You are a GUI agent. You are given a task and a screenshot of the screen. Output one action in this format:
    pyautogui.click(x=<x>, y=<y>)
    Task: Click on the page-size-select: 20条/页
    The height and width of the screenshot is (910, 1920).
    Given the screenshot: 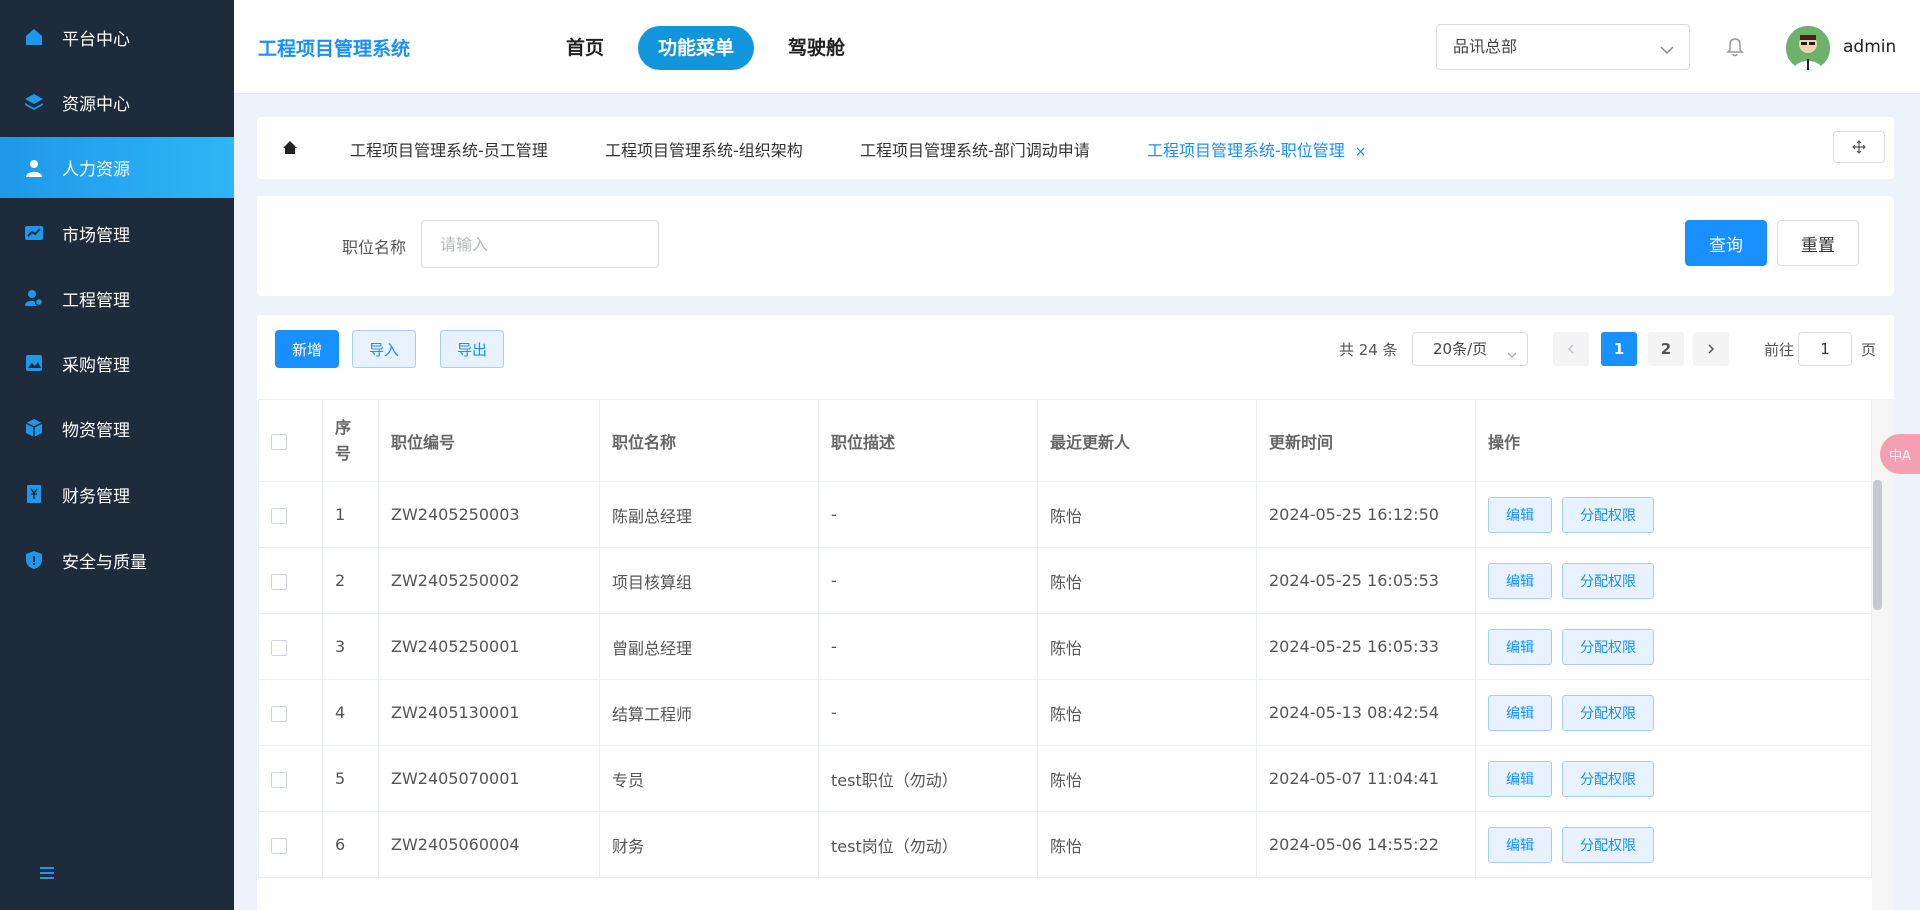 What is the action you would take?
    pyautogui.click(x=1470, y=349)
    